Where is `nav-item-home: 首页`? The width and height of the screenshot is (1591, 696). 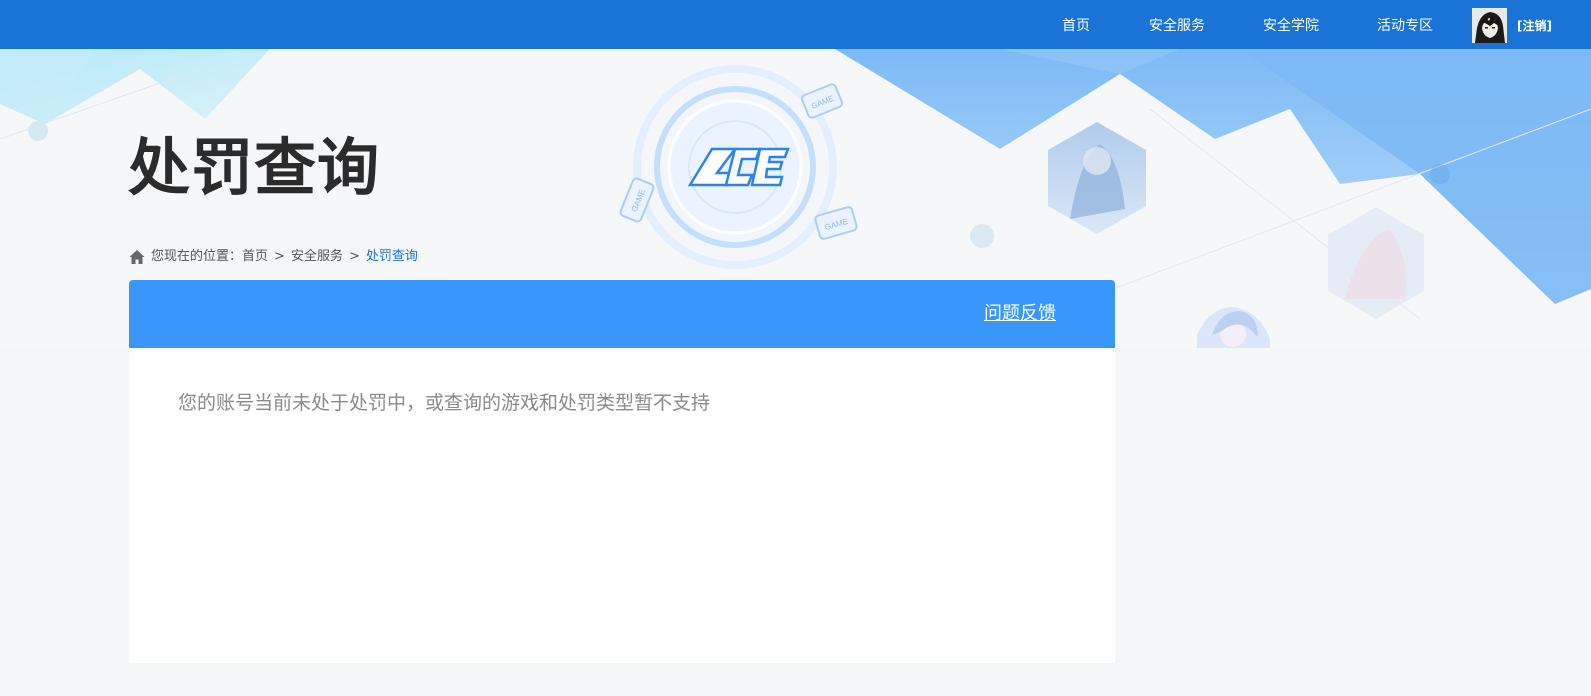 nav-item-home: 首页 is located at coordinates (1076, 26).